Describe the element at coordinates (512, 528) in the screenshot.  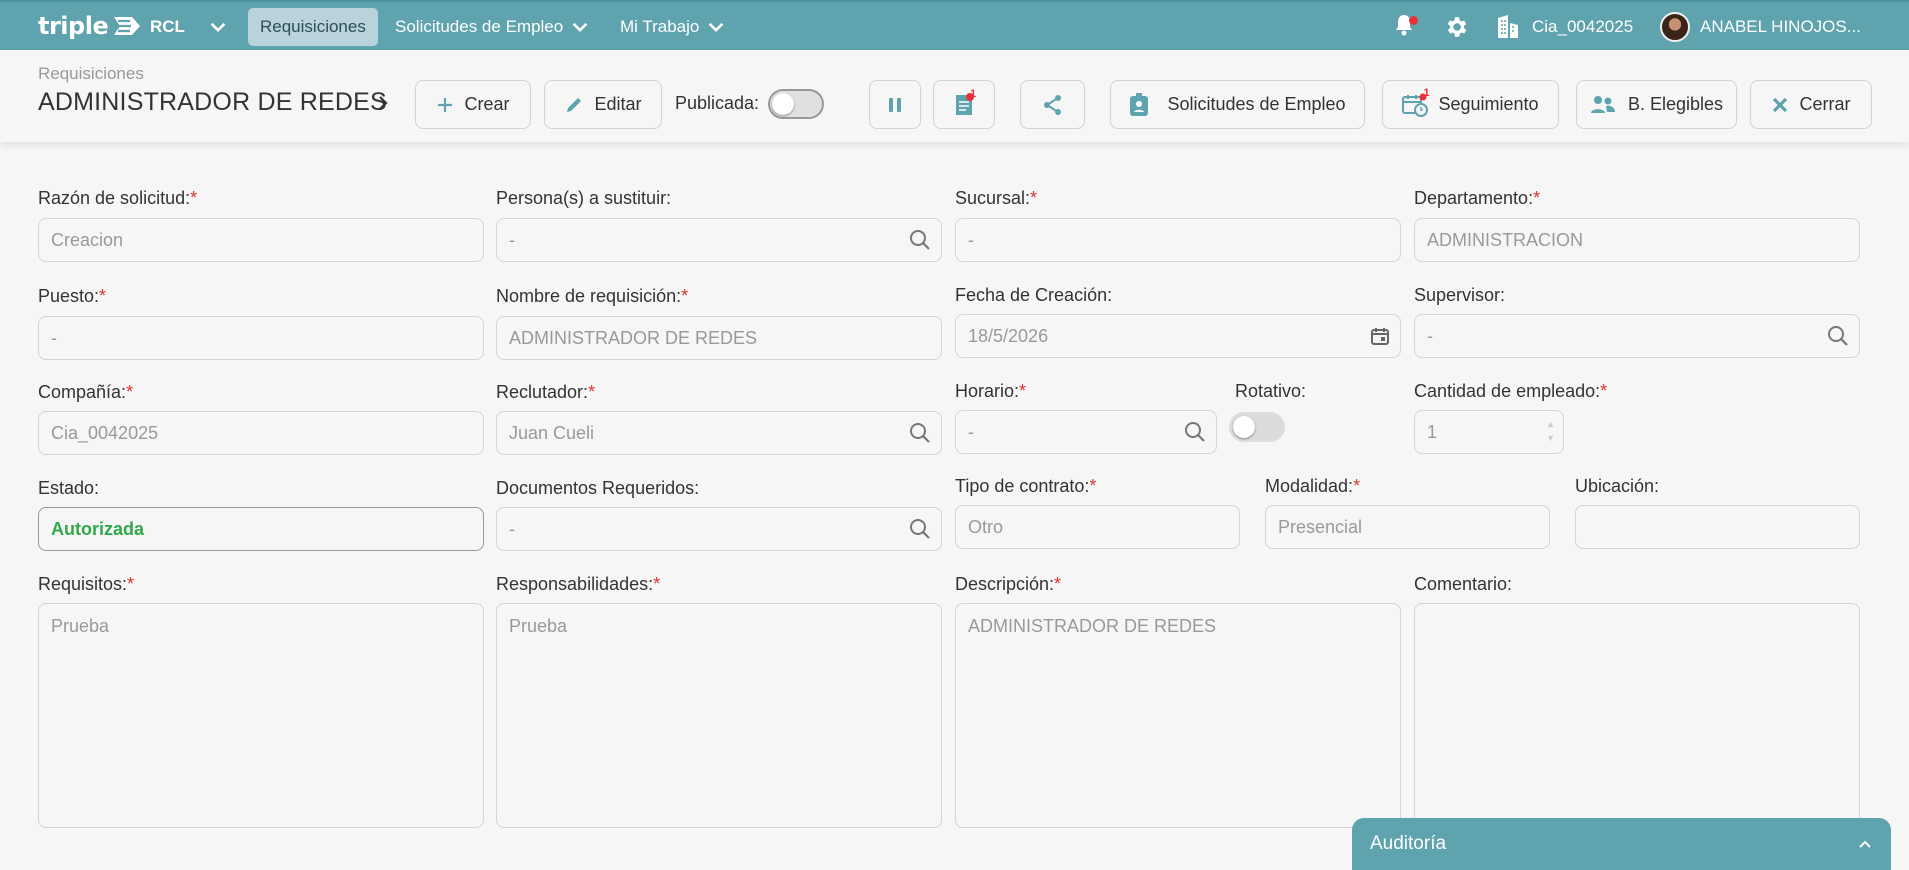
I see `documentos-value: -` at that location.